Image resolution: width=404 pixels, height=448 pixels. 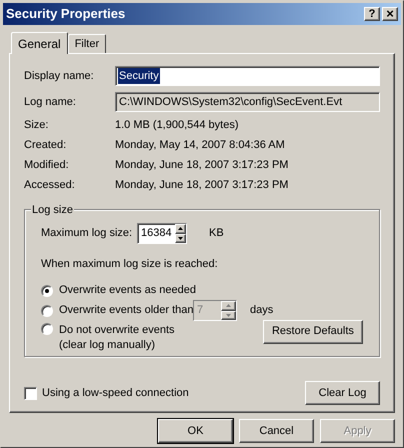 I want to click on section-label: When maximum log size is reached:, so click(x=129, y=264).